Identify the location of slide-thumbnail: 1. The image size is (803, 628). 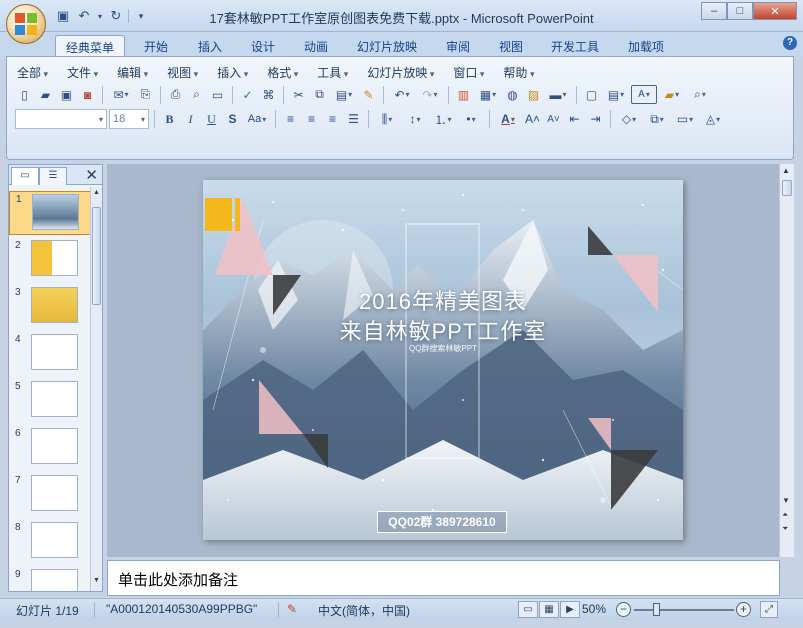
(50, 213).